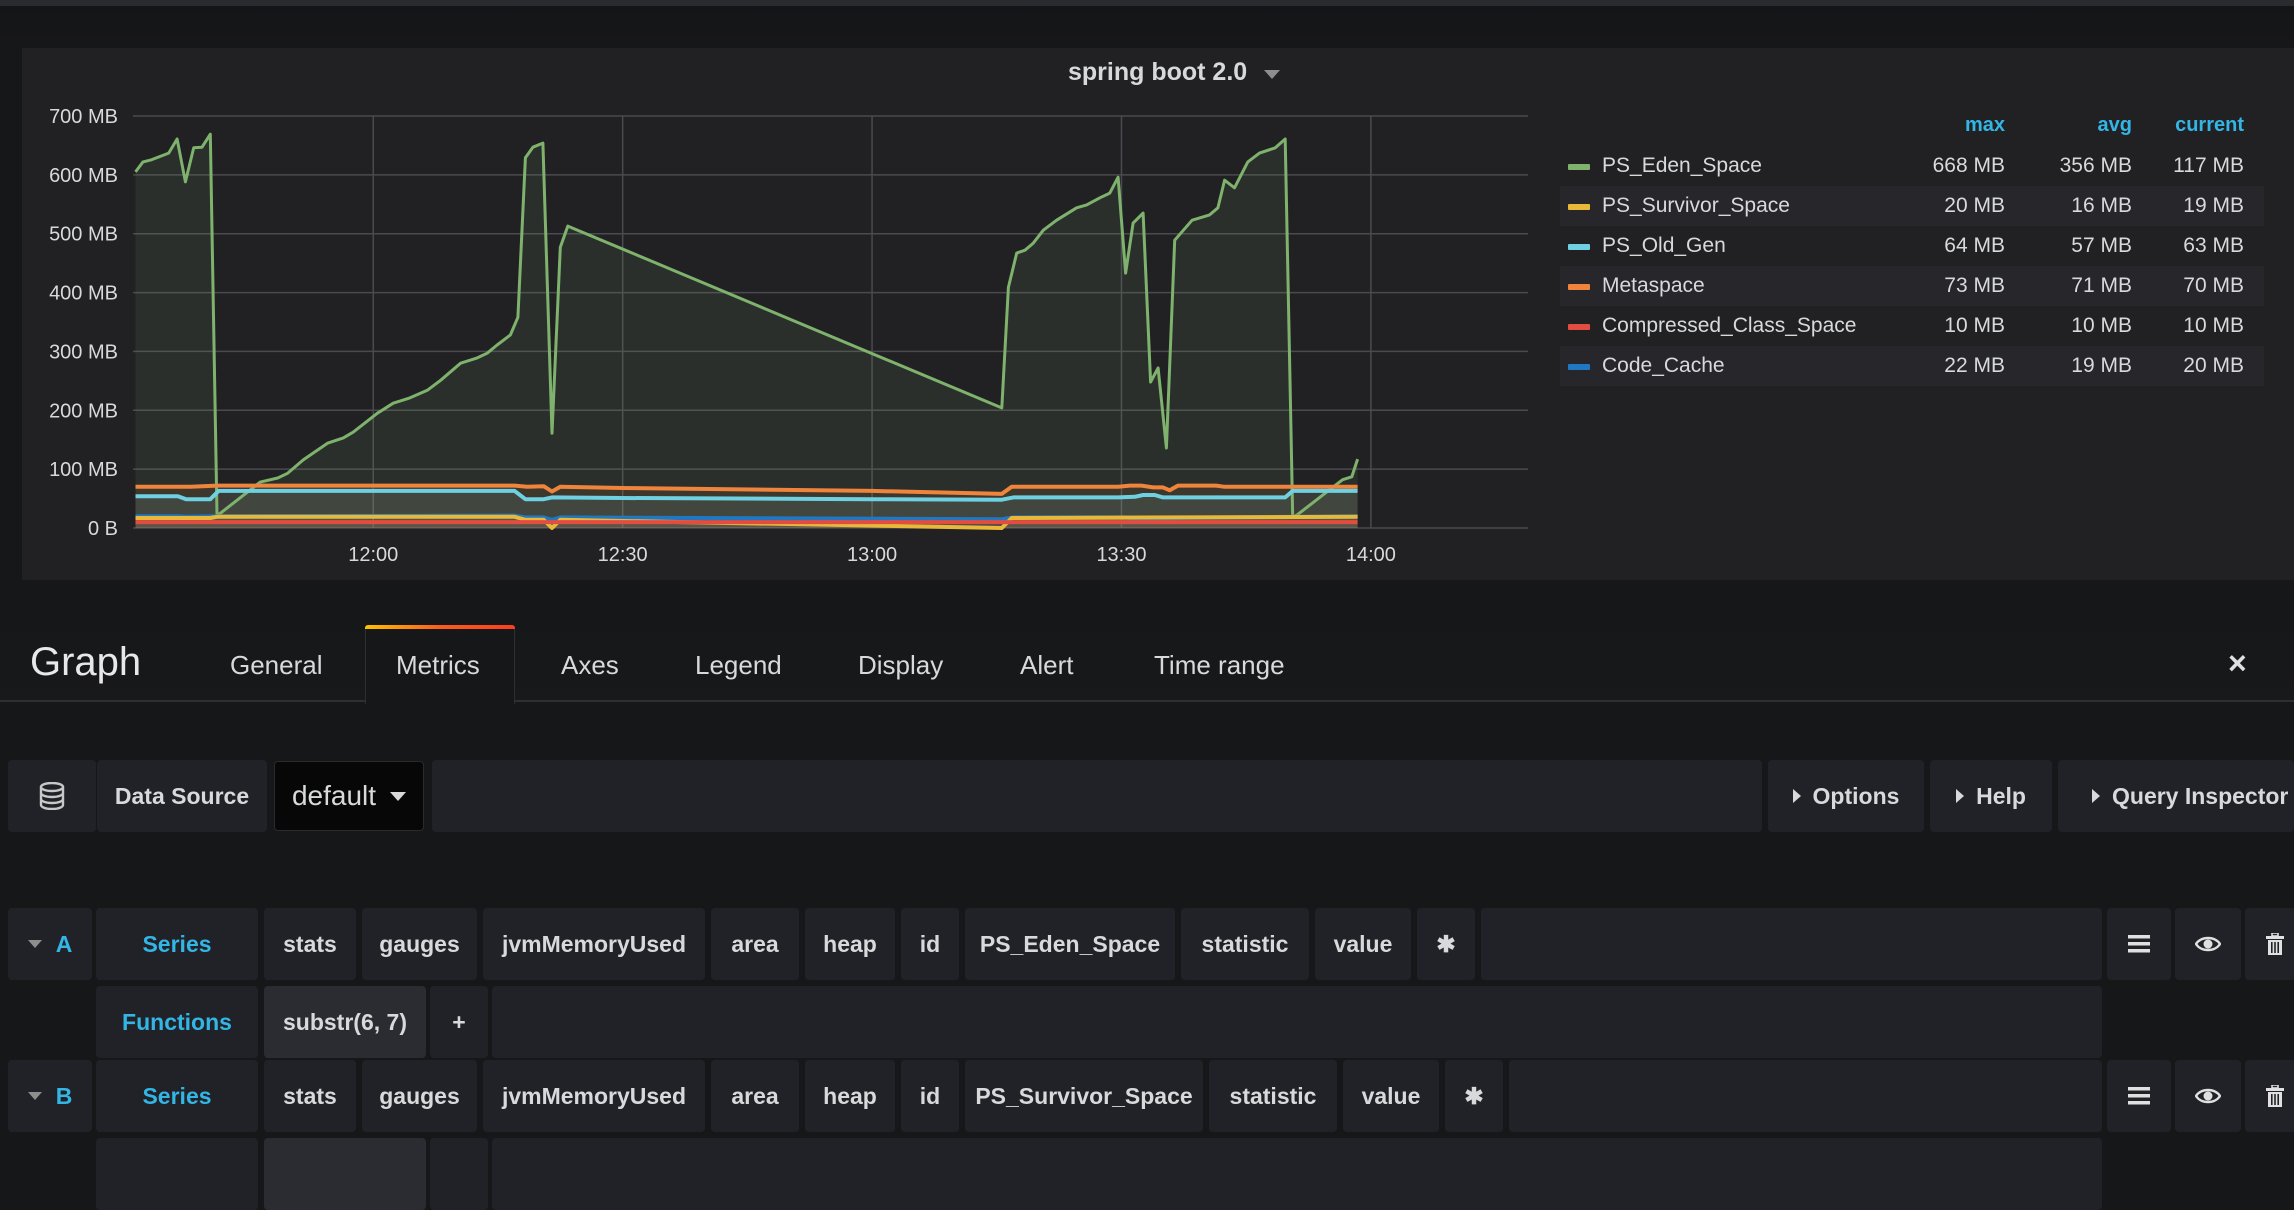 The width and height of the screenshot is (2294, 1210). What do you see at coordinates (438, 665) in the screenshot?
I see `tab-metrics: Metrics` at bounding box center [438, 665].